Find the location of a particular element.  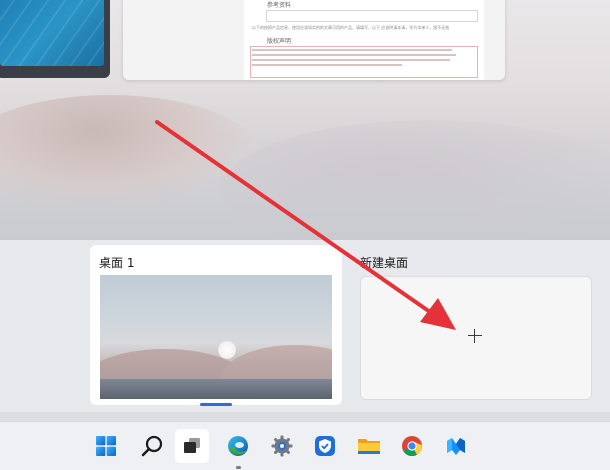

wallpaper-water is located at coordinates (216, 389).